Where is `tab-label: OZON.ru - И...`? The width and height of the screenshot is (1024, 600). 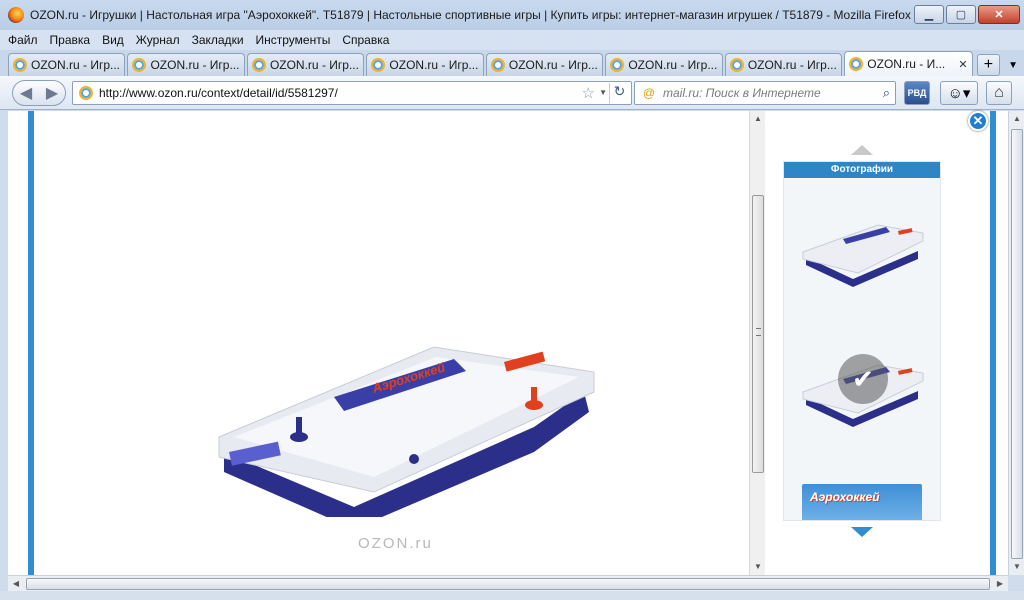
tab-label: OZON.ru - И... is located at coordinates (906, 64).